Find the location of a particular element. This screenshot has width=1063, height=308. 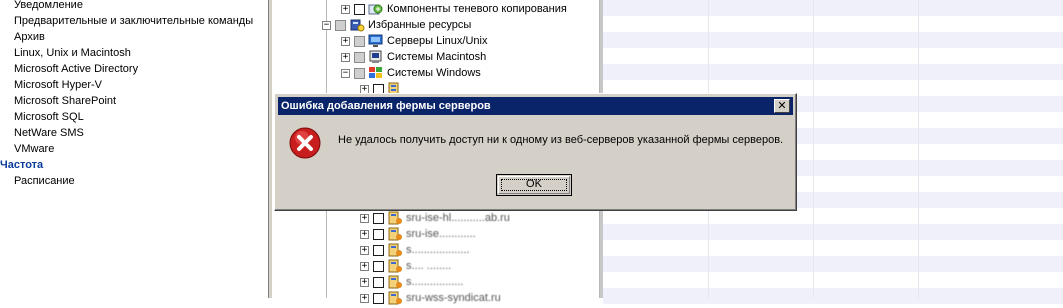

tree-row-label: Избранные ресурсы is located at coordinates (419, 25).